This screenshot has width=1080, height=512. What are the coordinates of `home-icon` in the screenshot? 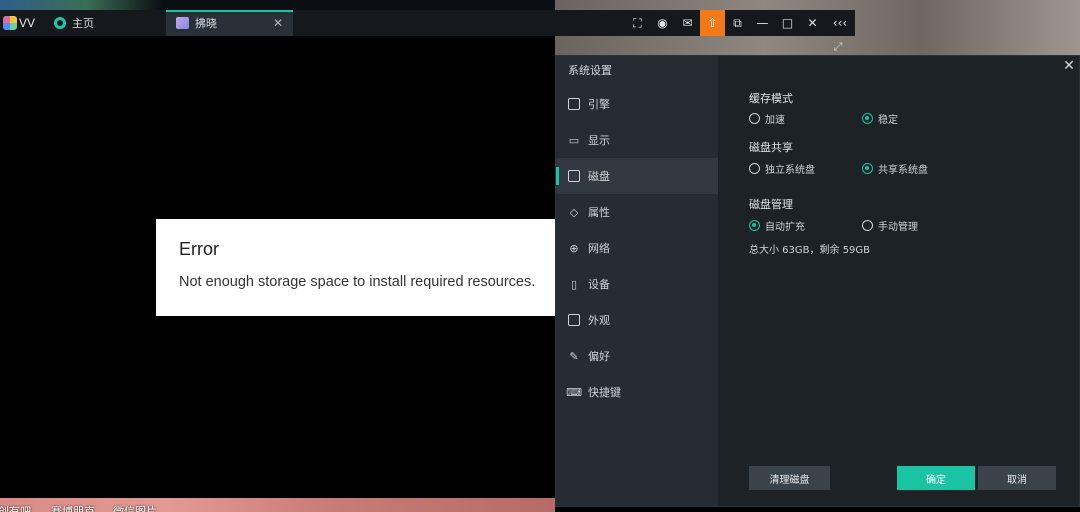 It's located at (60, 23).